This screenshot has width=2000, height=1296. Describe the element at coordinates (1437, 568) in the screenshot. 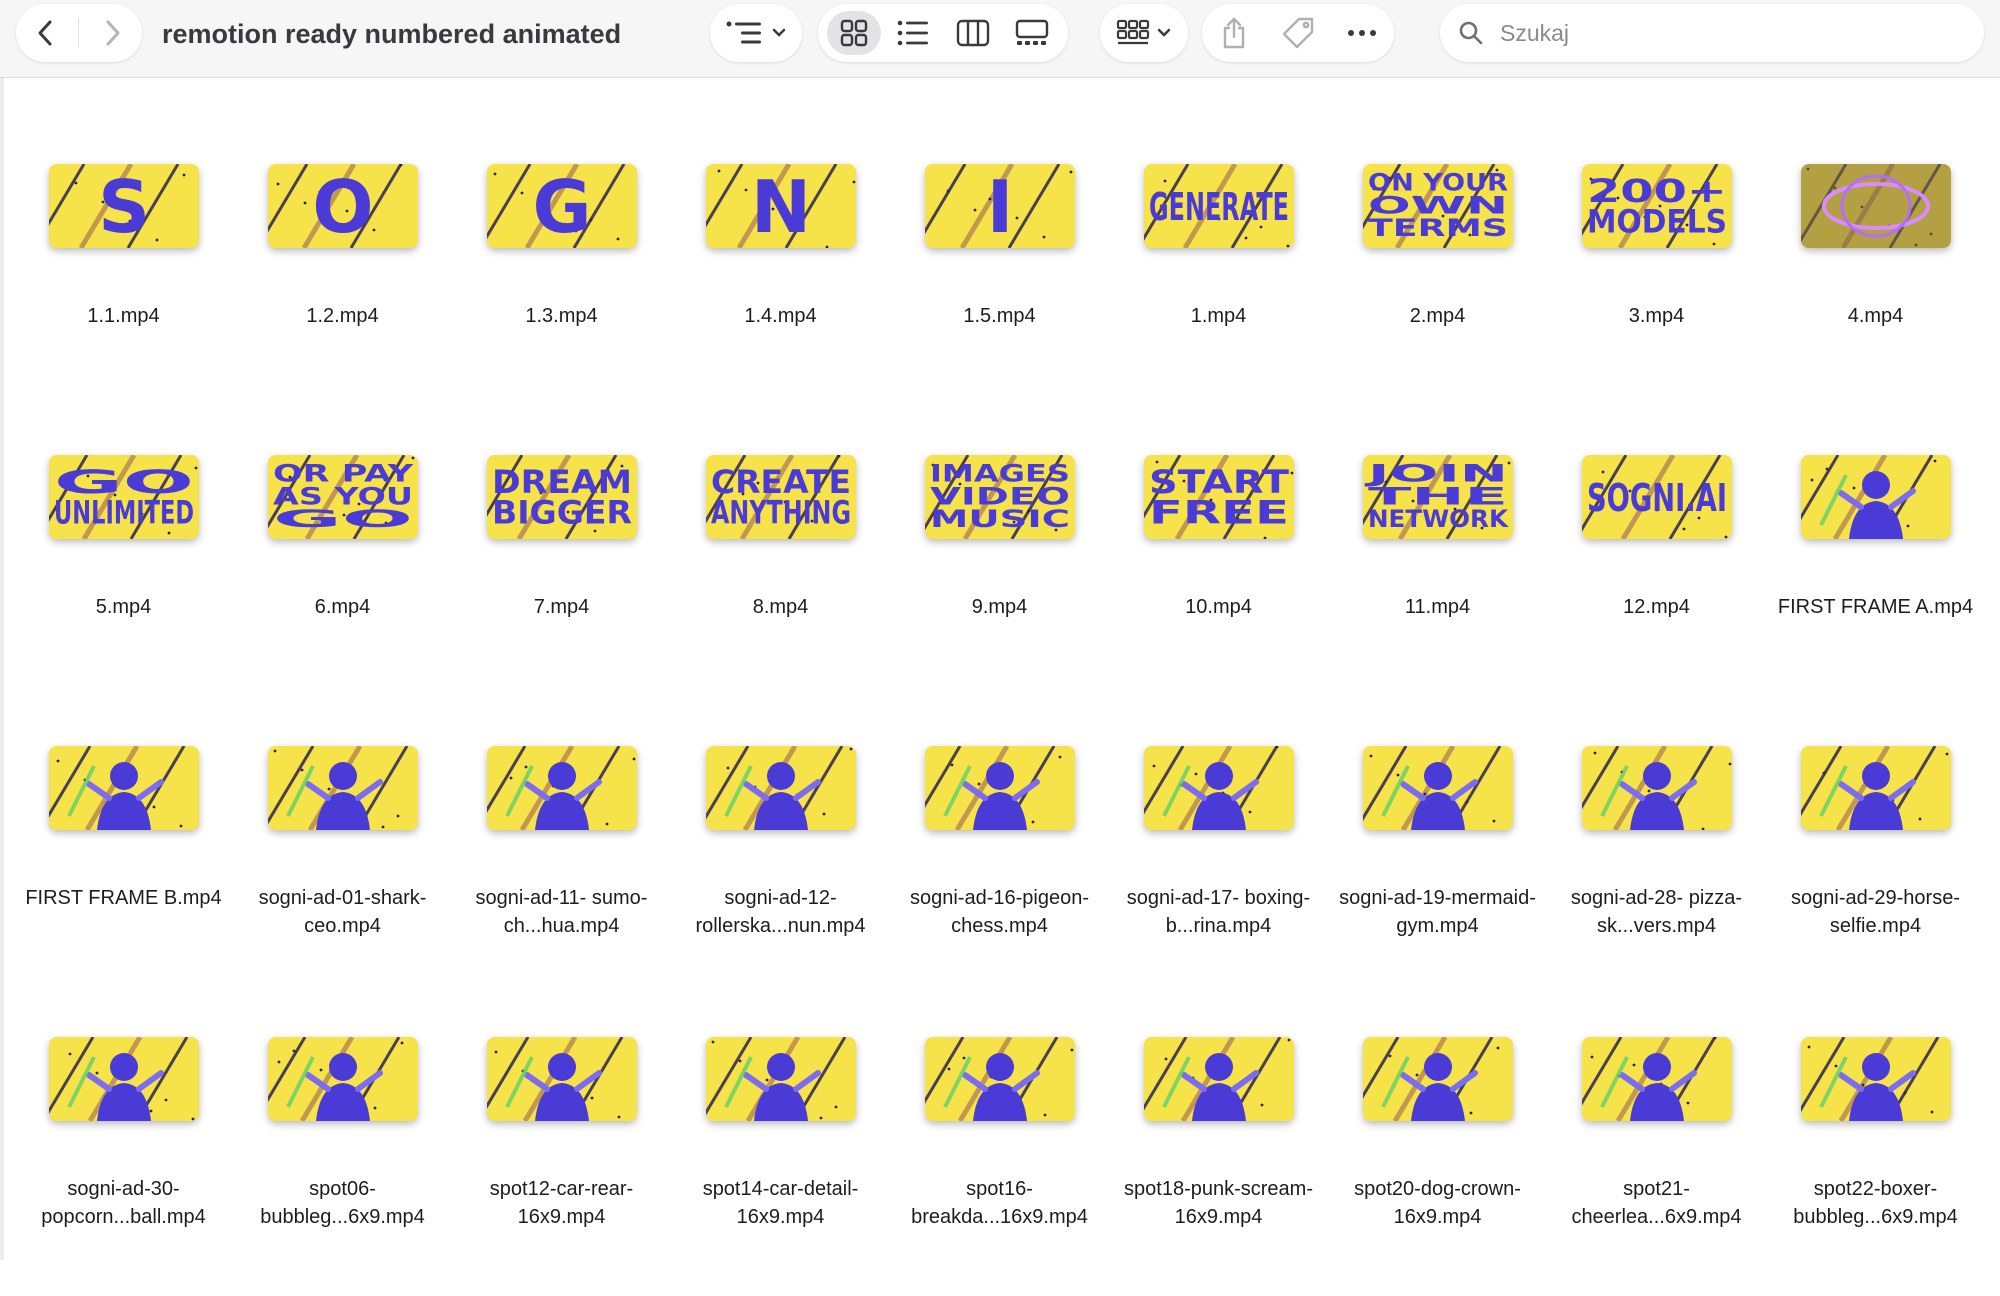

I see `file-item: JOIN THE NETWORK 11.mp4` at that location.